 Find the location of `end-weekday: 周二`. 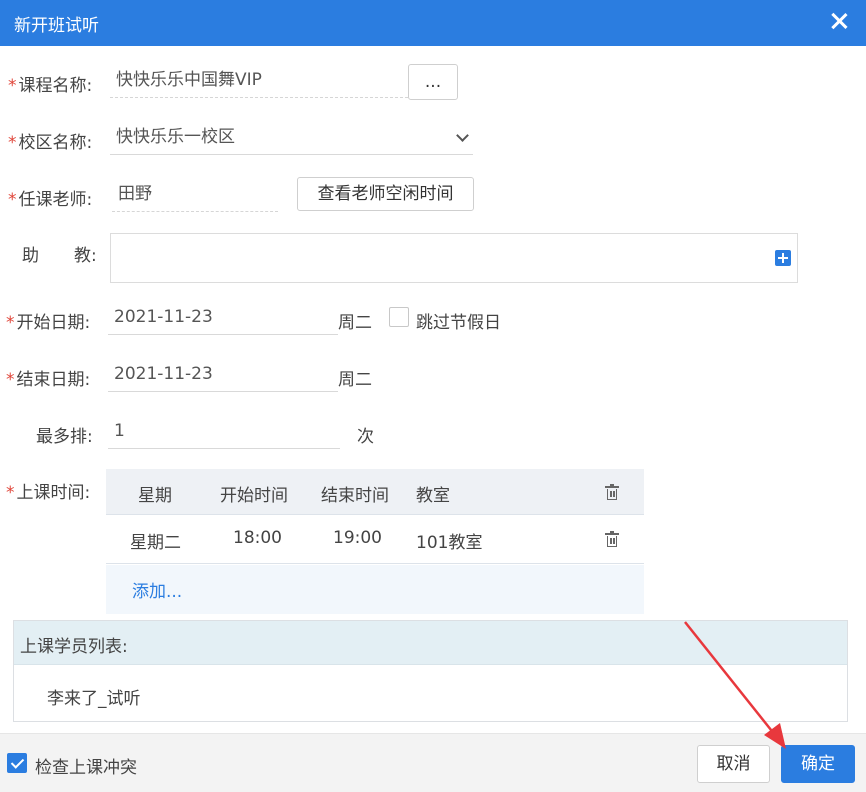

end-weekday: 周二 is located at coordinates (355, 380).